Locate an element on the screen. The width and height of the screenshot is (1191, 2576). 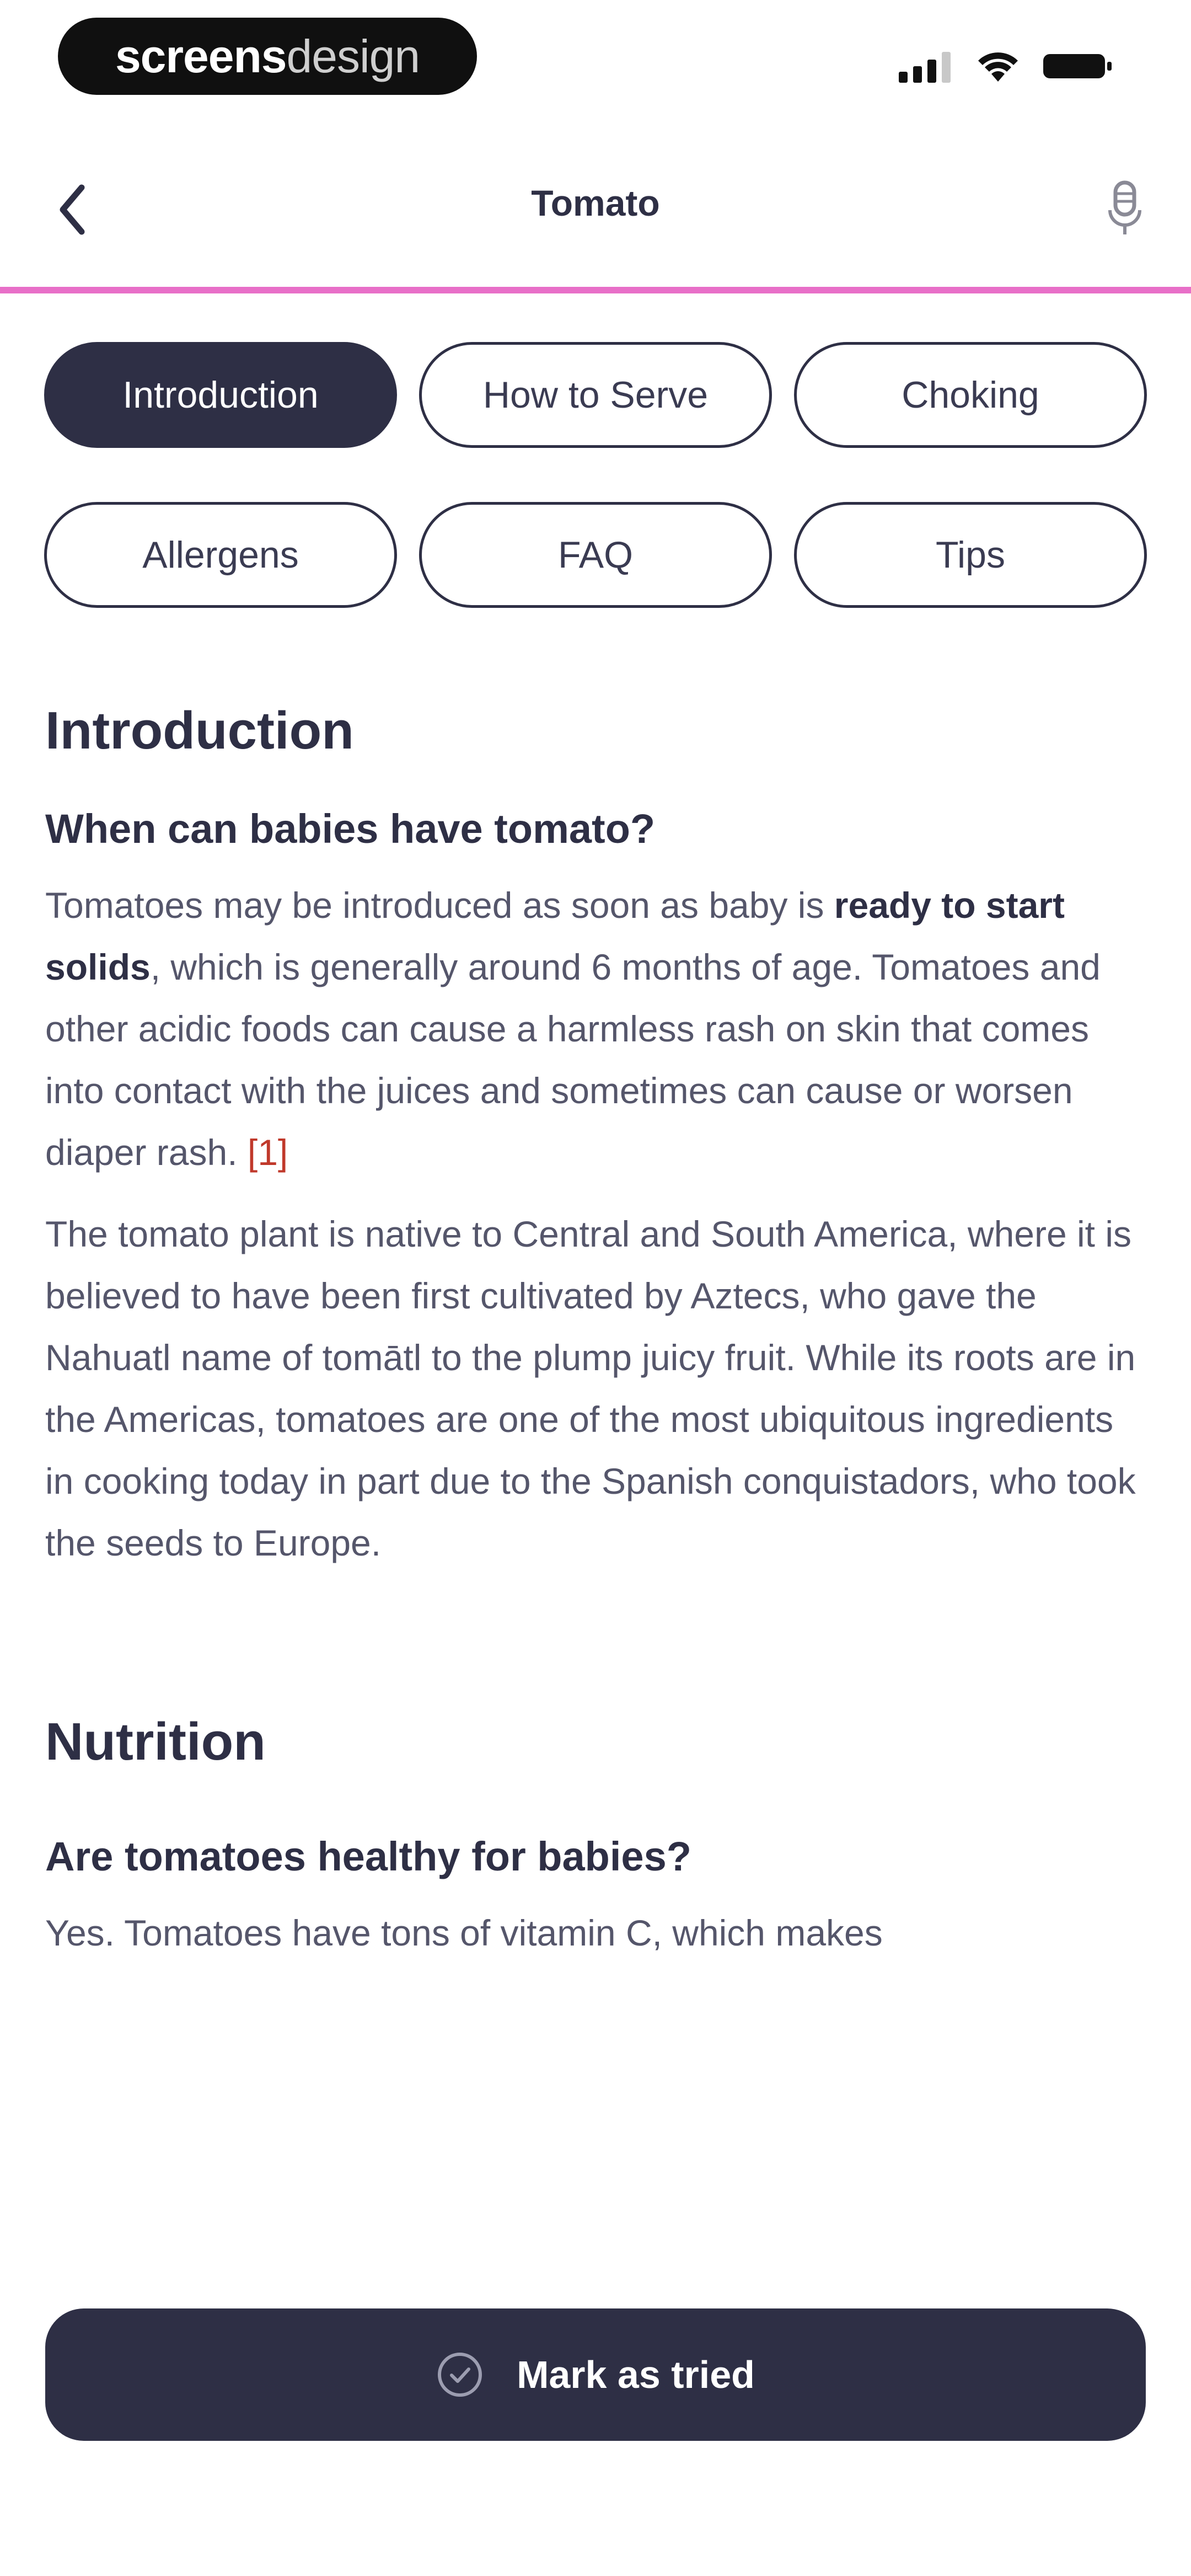
battery-icon is located at coordinates (1077, 66).